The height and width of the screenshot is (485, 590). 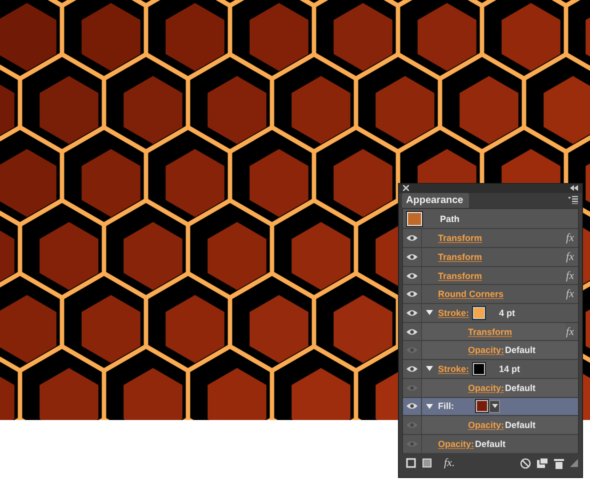 I want to click on appearance-row: Fill:, so click(x=490, y=407).